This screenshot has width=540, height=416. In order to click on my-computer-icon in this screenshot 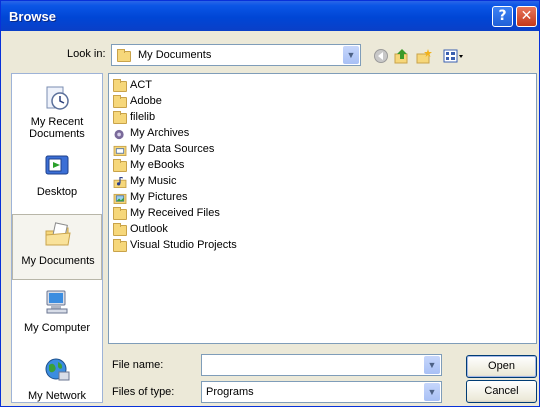, I will do `click(57, 302)`.